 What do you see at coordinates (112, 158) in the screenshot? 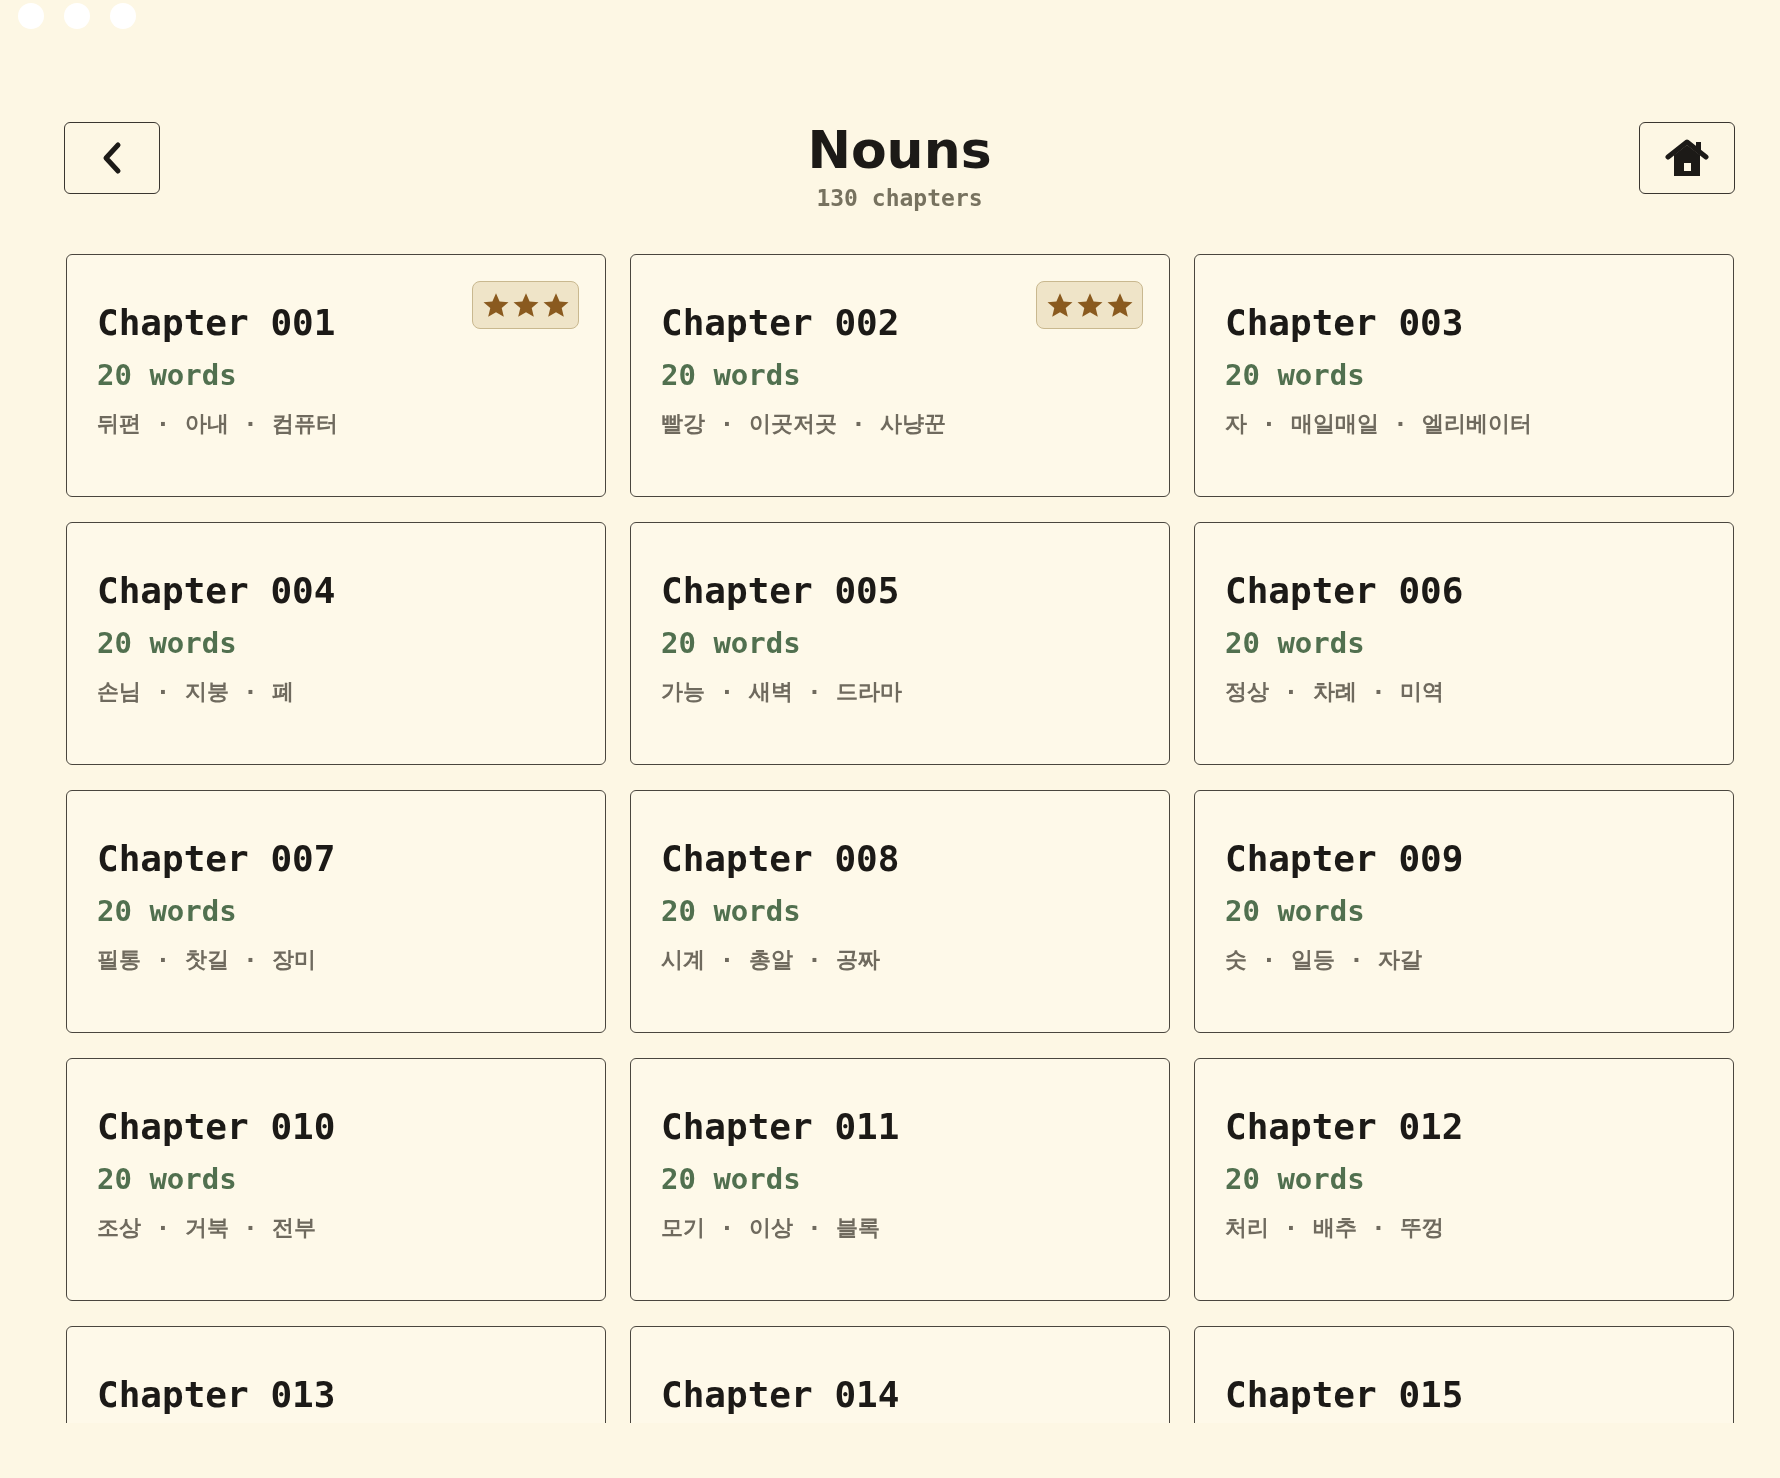
I see `back-button` at bounding box center [112, 158].